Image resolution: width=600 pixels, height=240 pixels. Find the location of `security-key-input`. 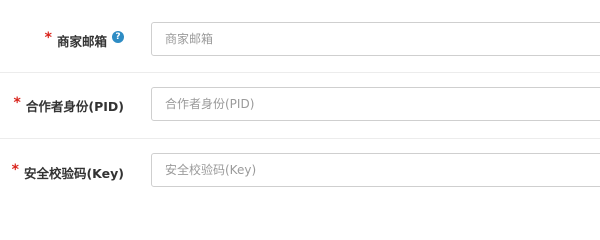

security-key-input is located at coordinates (375, 170).